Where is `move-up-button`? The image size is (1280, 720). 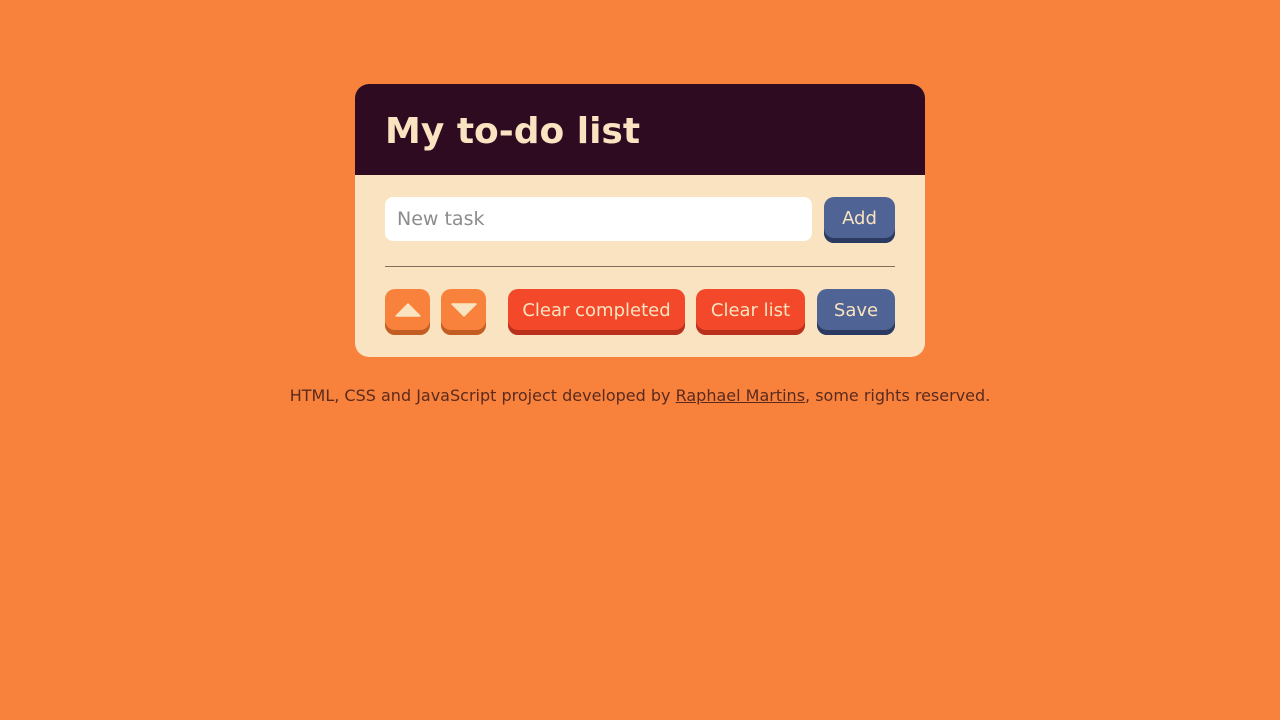
move-up-button is located at coordinates (407, 312).